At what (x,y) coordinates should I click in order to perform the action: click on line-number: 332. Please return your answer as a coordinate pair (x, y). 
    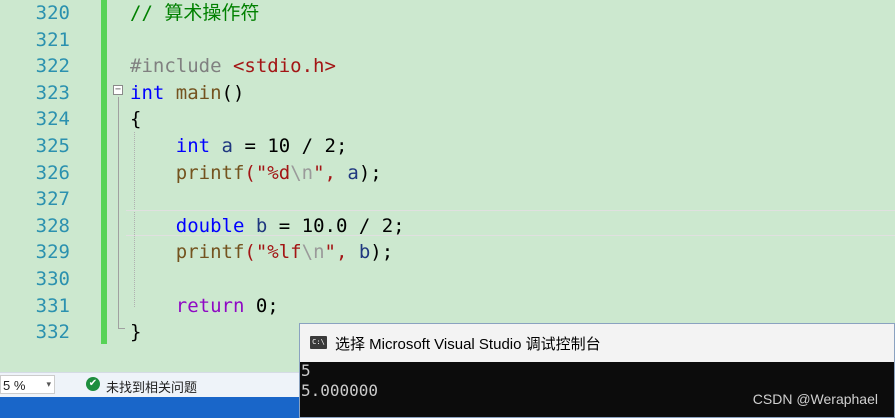
    Looking at the image, I should click on (52, 332).